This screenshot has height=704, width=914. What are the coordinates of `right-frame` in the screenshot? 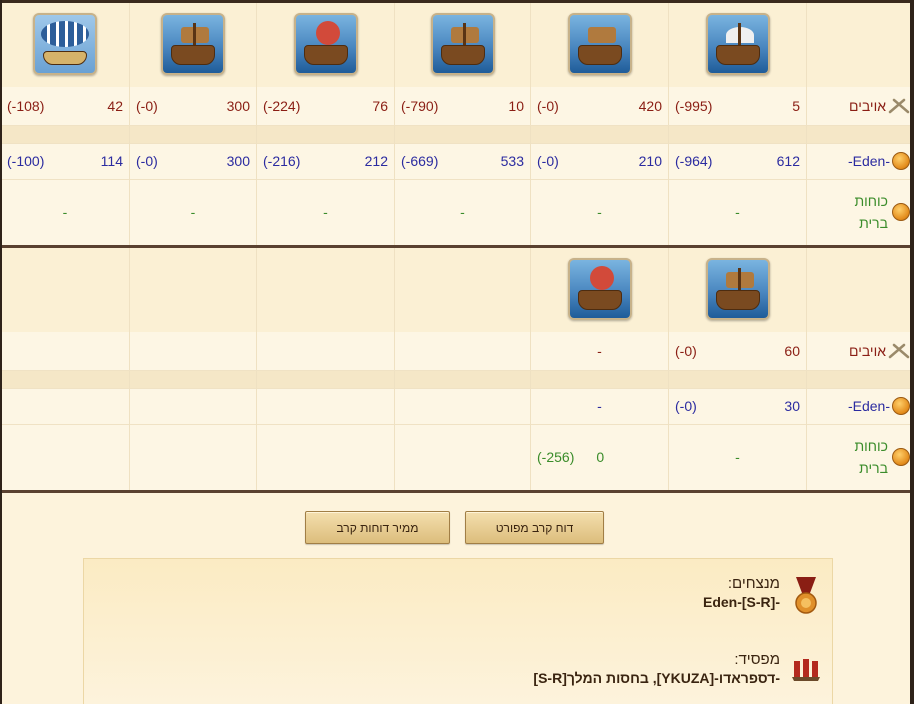 It's located at (912, 352).